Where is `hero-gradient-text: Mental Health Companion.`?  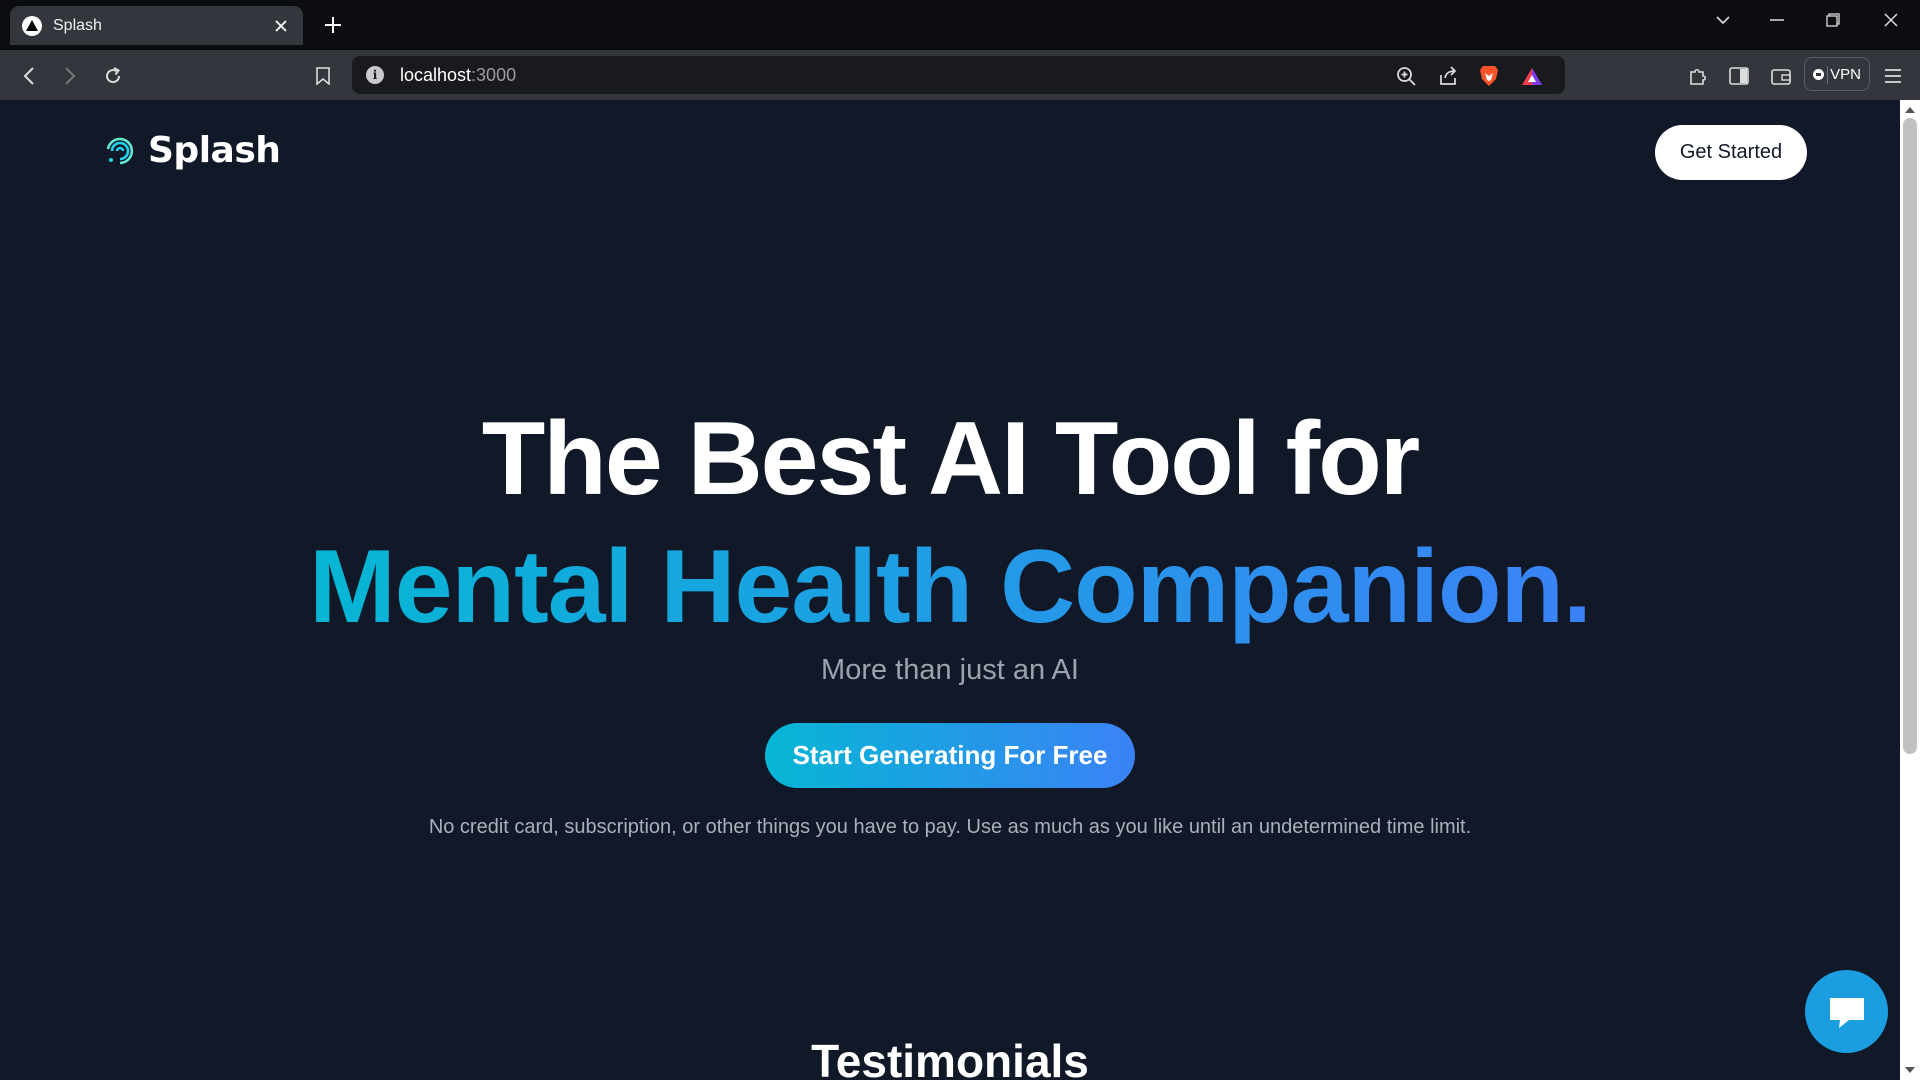 hero-gradient-text: Mental Health Companion. is located at coordinates (950, 587).